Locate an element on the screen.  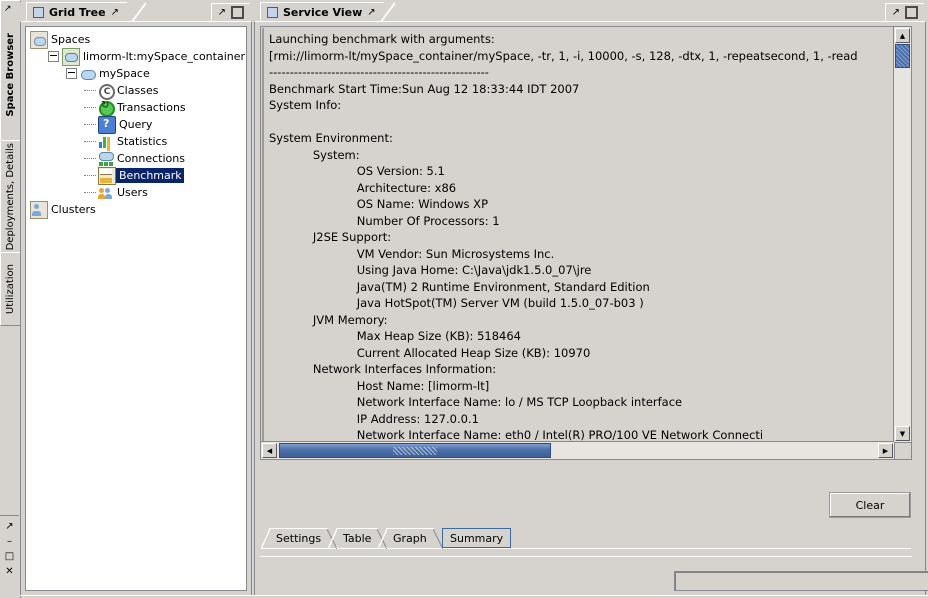
tree-item-limorm-lt-myspace-container: limorm-lt:mySpace_container is located at coordinates (138, 56).